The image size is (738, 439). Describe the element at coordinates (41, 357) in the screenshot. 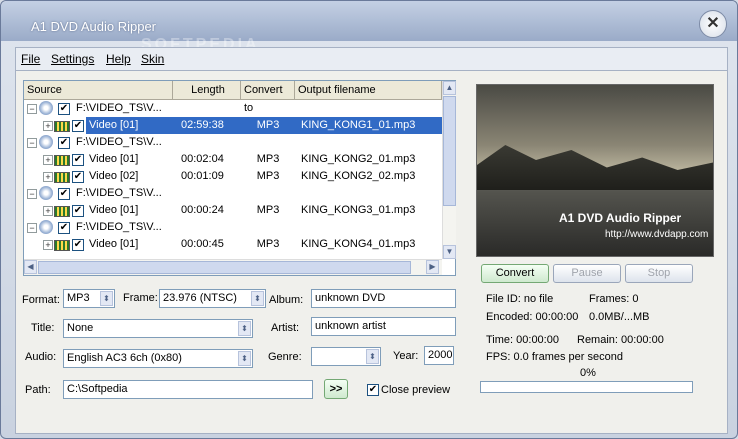

I see `audio-label: Audio:` at that location.